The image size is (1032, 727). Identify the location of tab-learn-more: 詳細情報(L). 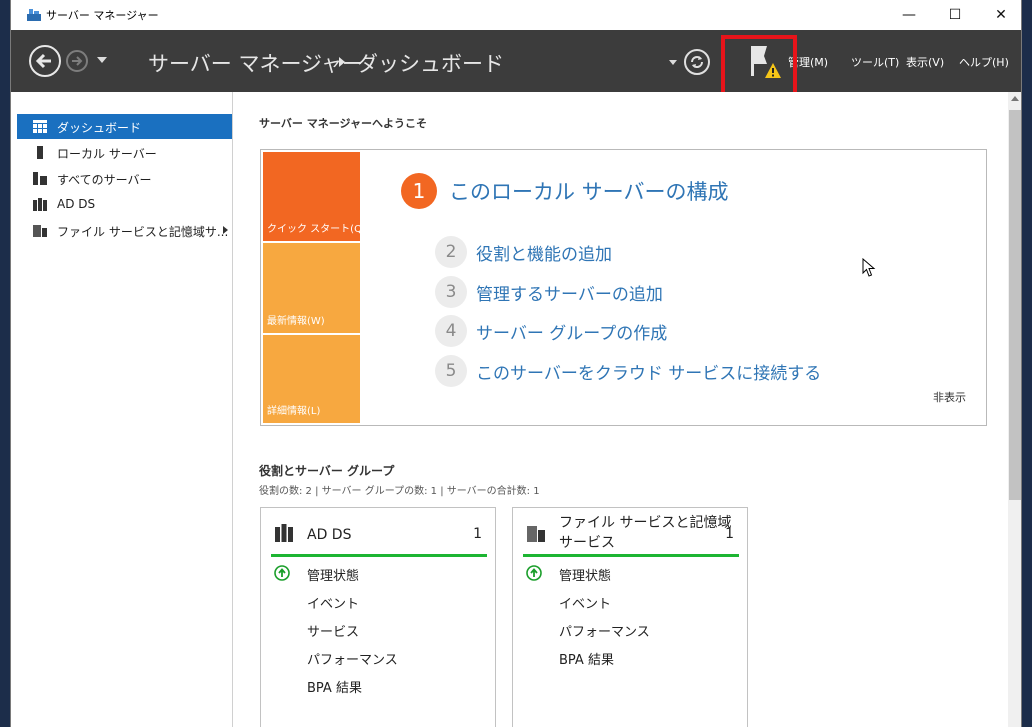
(311, 379).